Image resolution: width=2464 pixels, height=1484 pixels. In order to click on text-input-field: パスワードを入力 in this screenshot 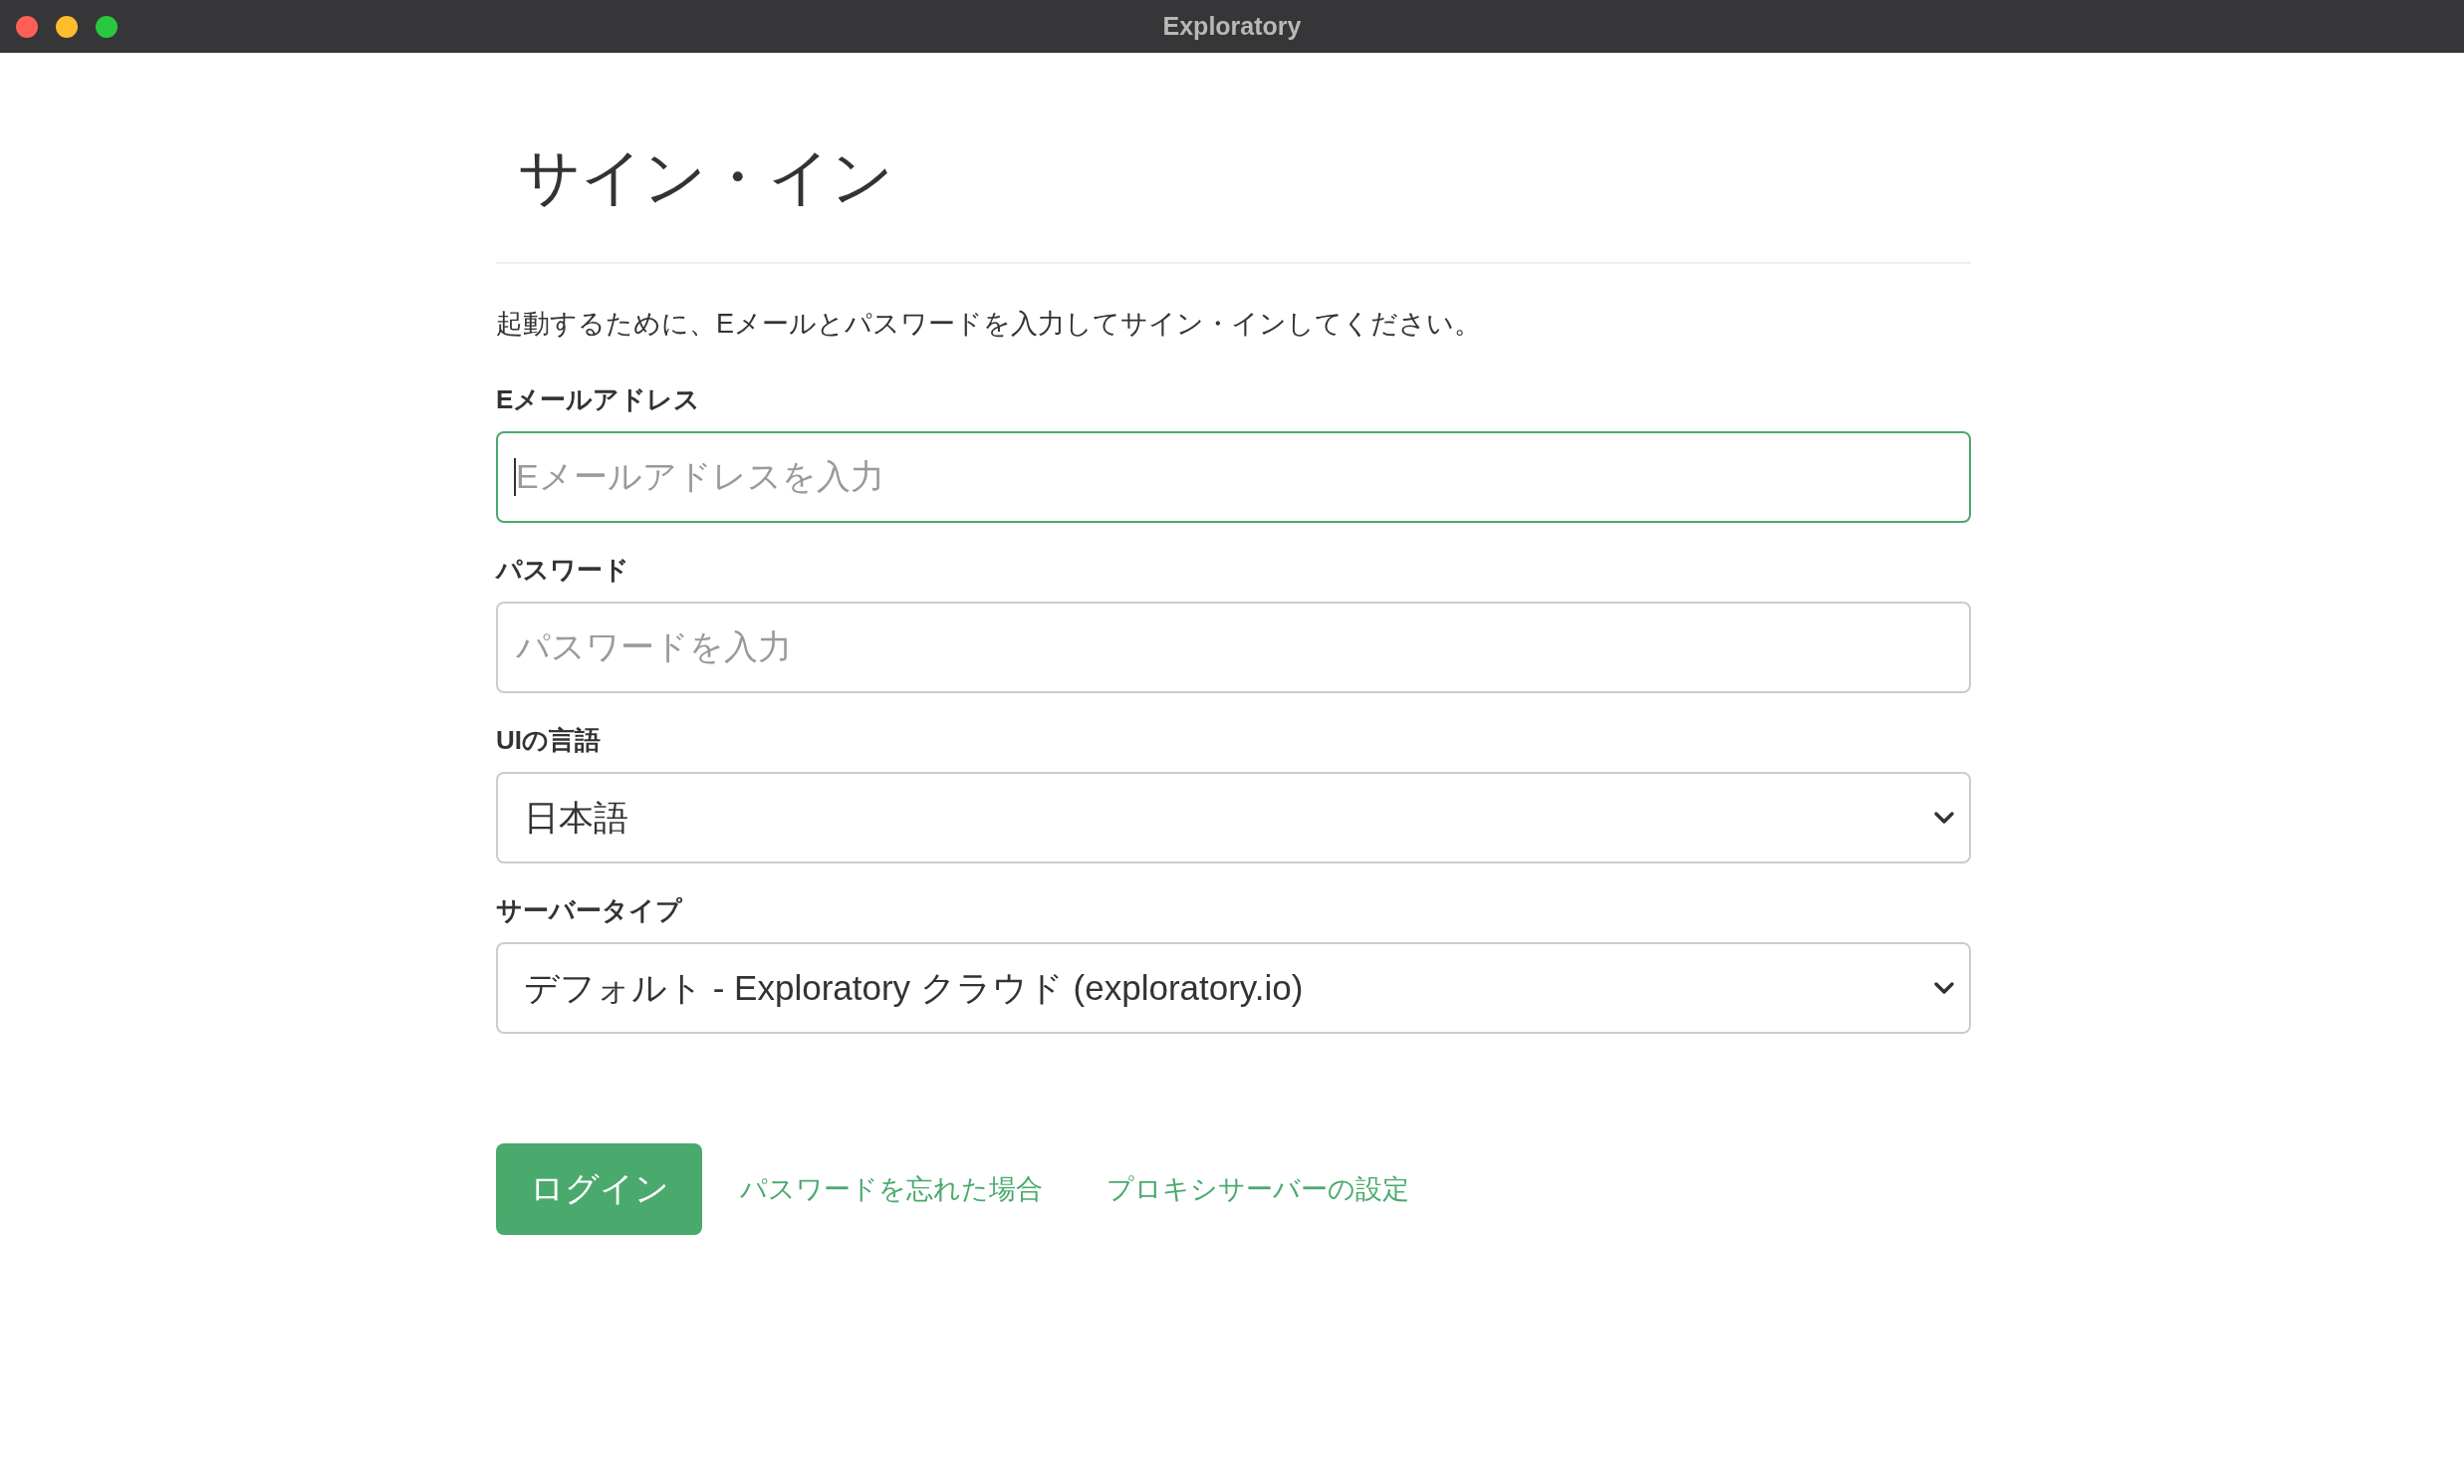, I will do `click(1233, 647)`.